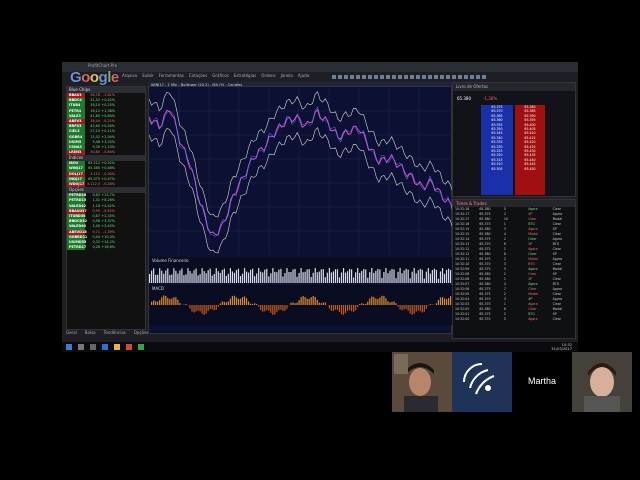  What do you see at coordinates (81, 347) in the screenshot?
I see `search-icon` at bounding box center [81, 347].